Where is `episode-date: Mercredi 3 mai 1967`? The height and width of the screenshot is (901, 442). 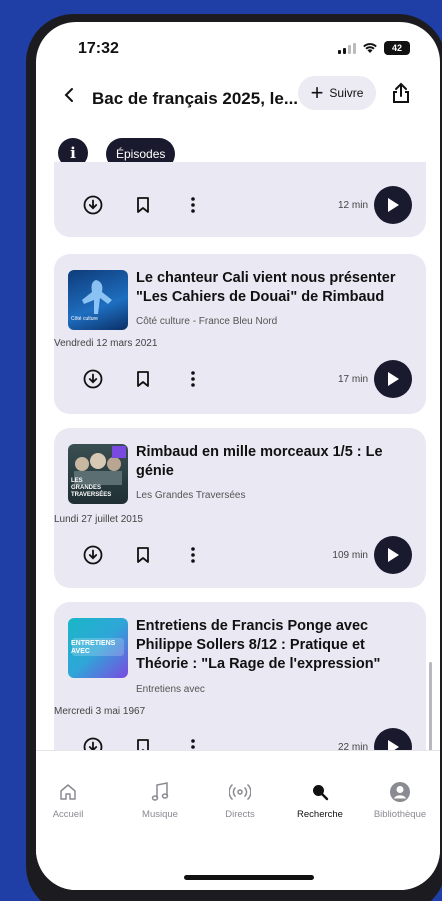 episode-date: Mercredi 3 mai 1967 is located at coordinates (100, 711).